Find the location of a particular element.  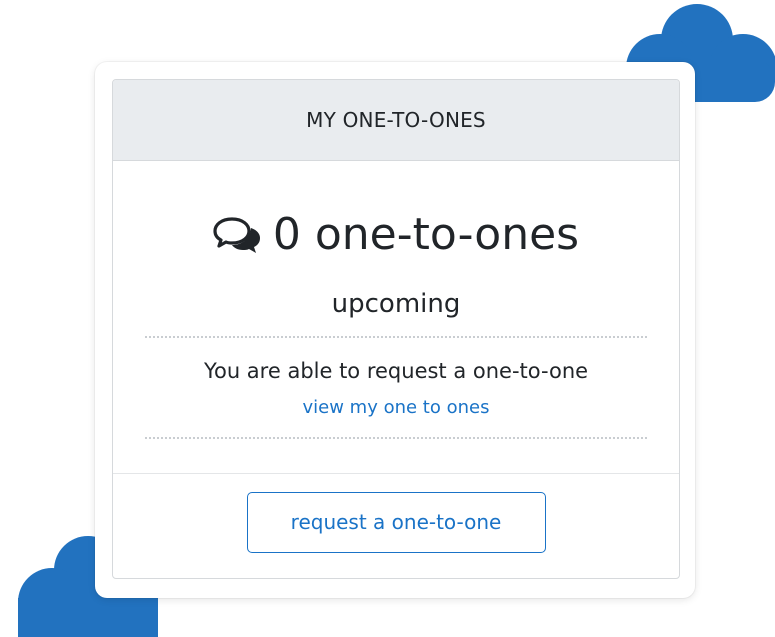

request-one-to-one-button: request a one-to-one is located at coordinates (396, 522).